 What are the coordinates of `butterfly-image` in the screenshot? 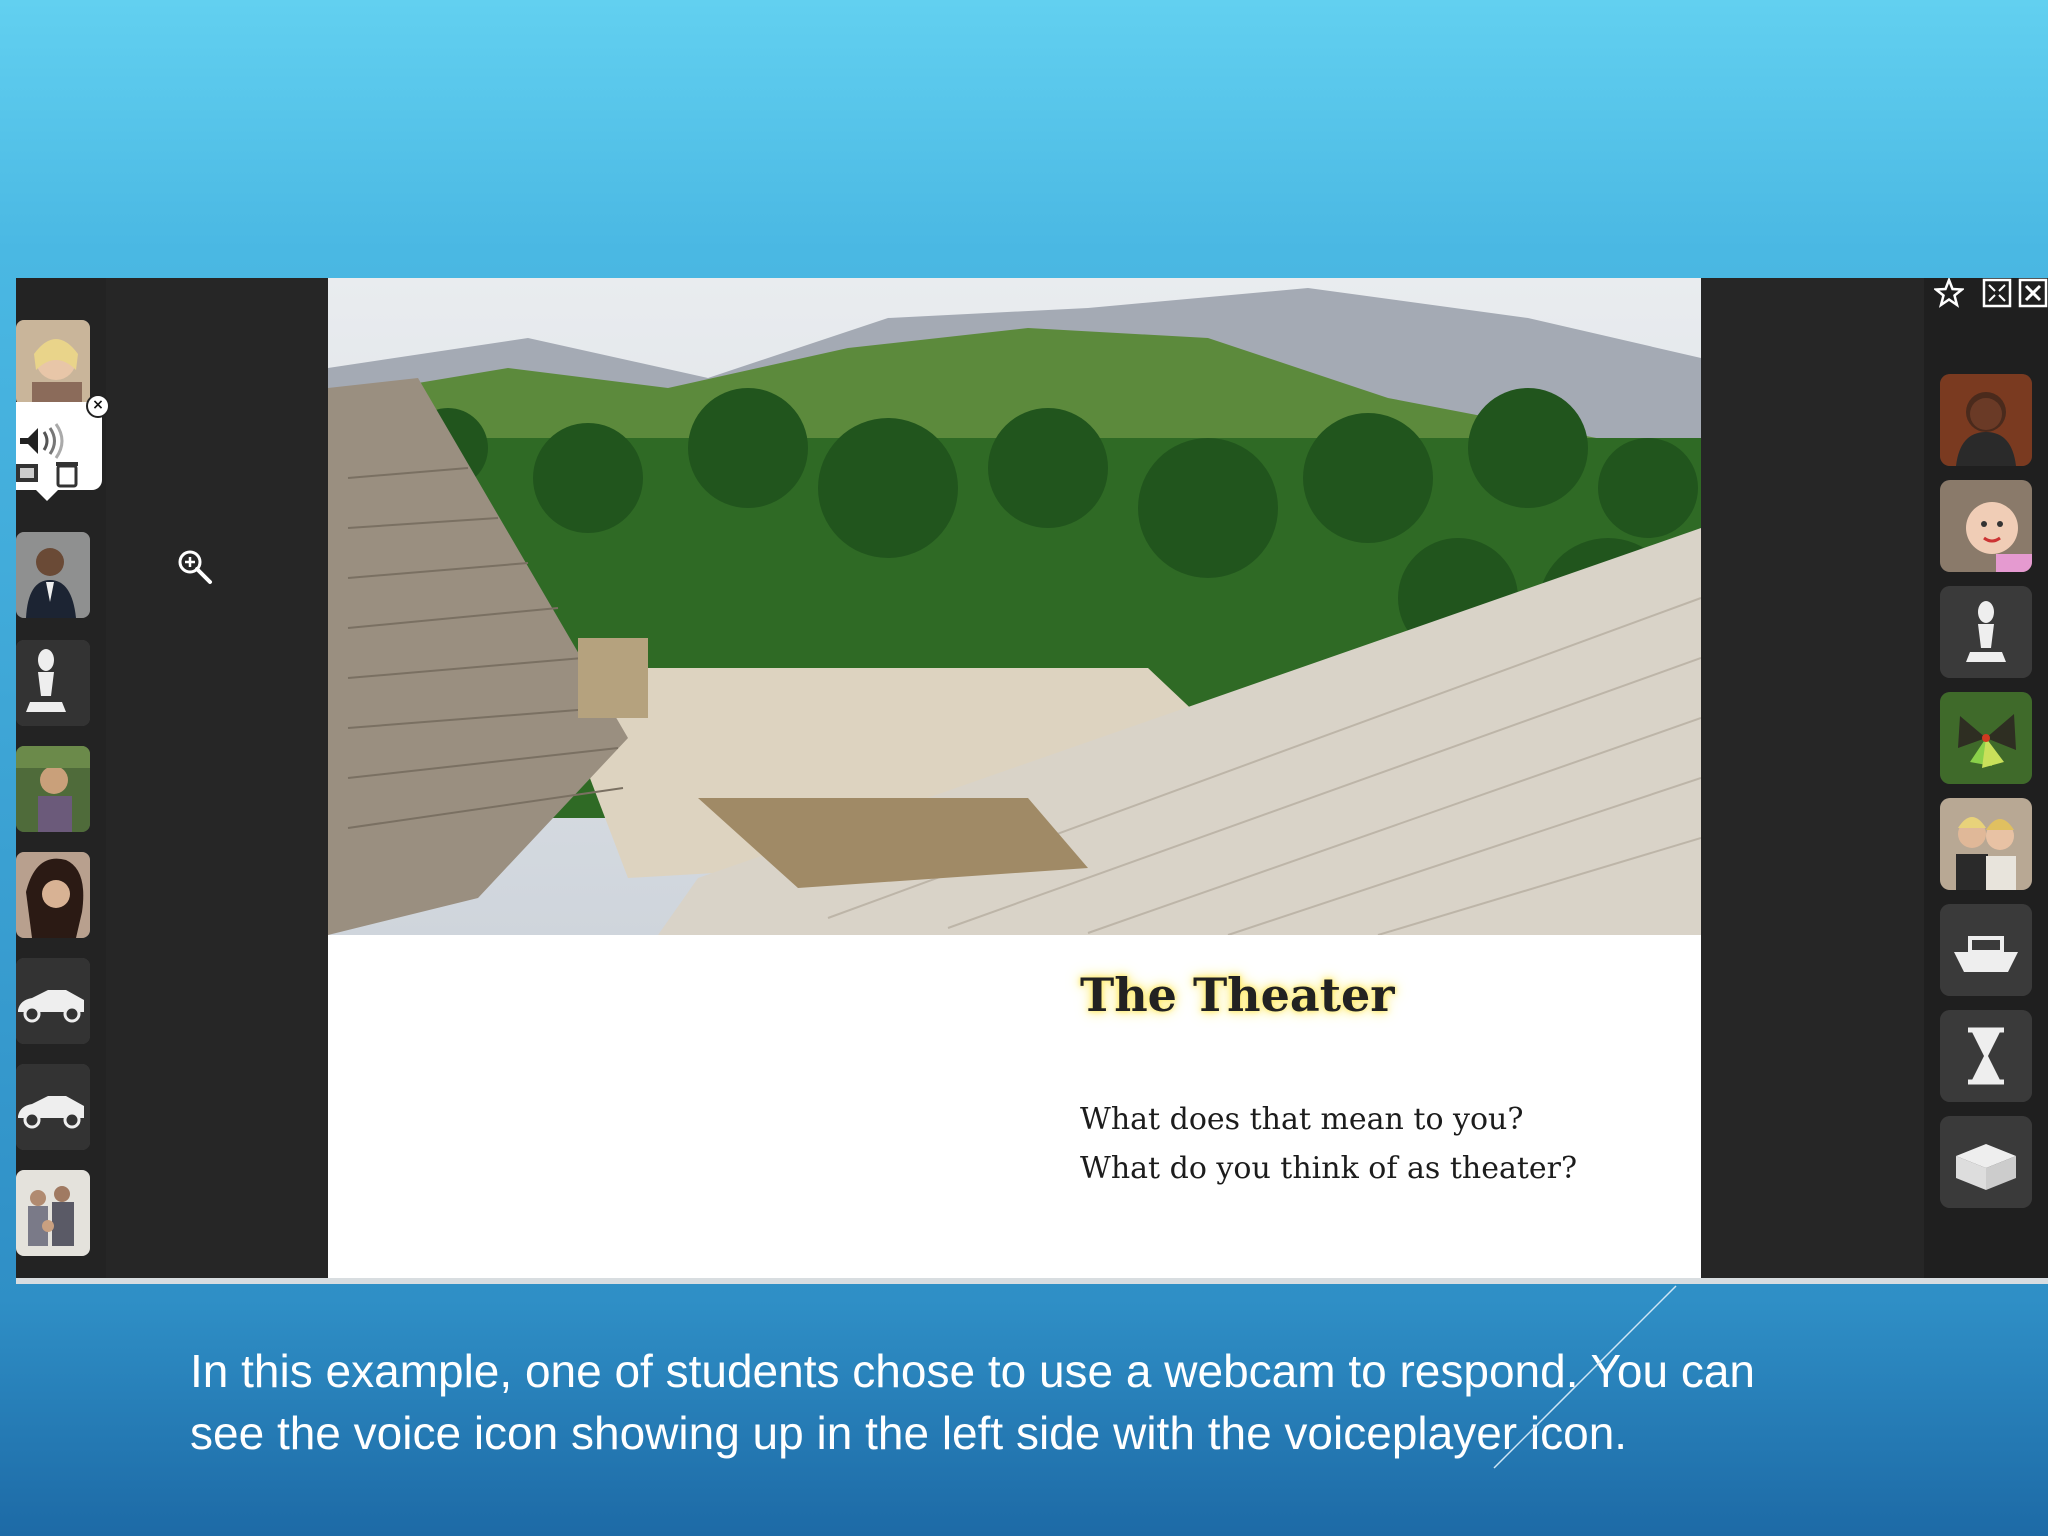 It's located at (1986, 738).